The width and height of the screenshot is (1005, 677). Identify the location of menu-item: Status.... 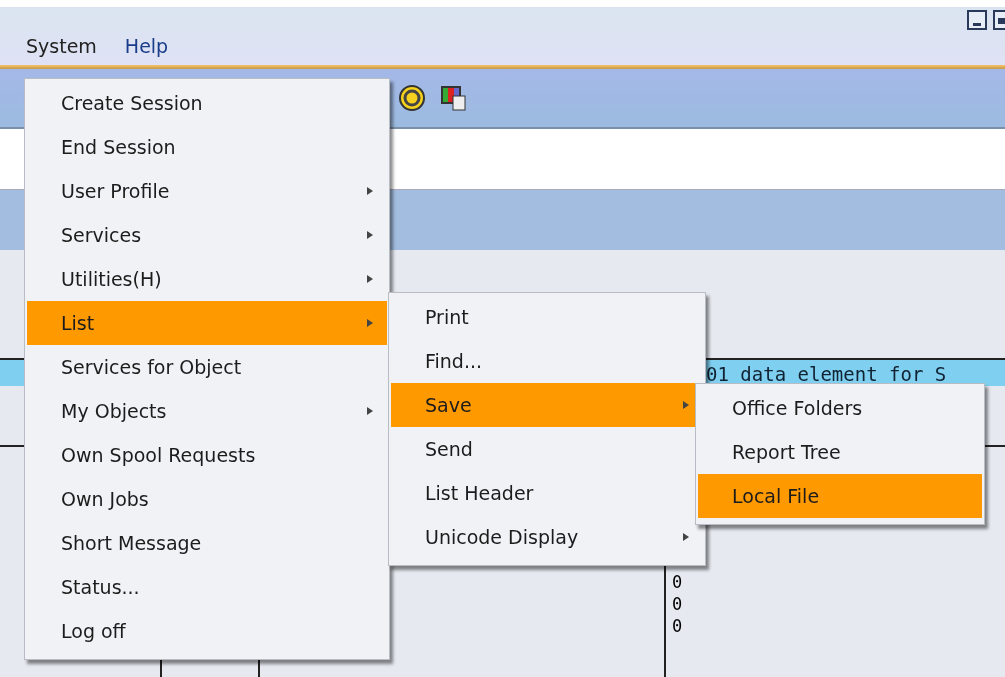
(207, 587).